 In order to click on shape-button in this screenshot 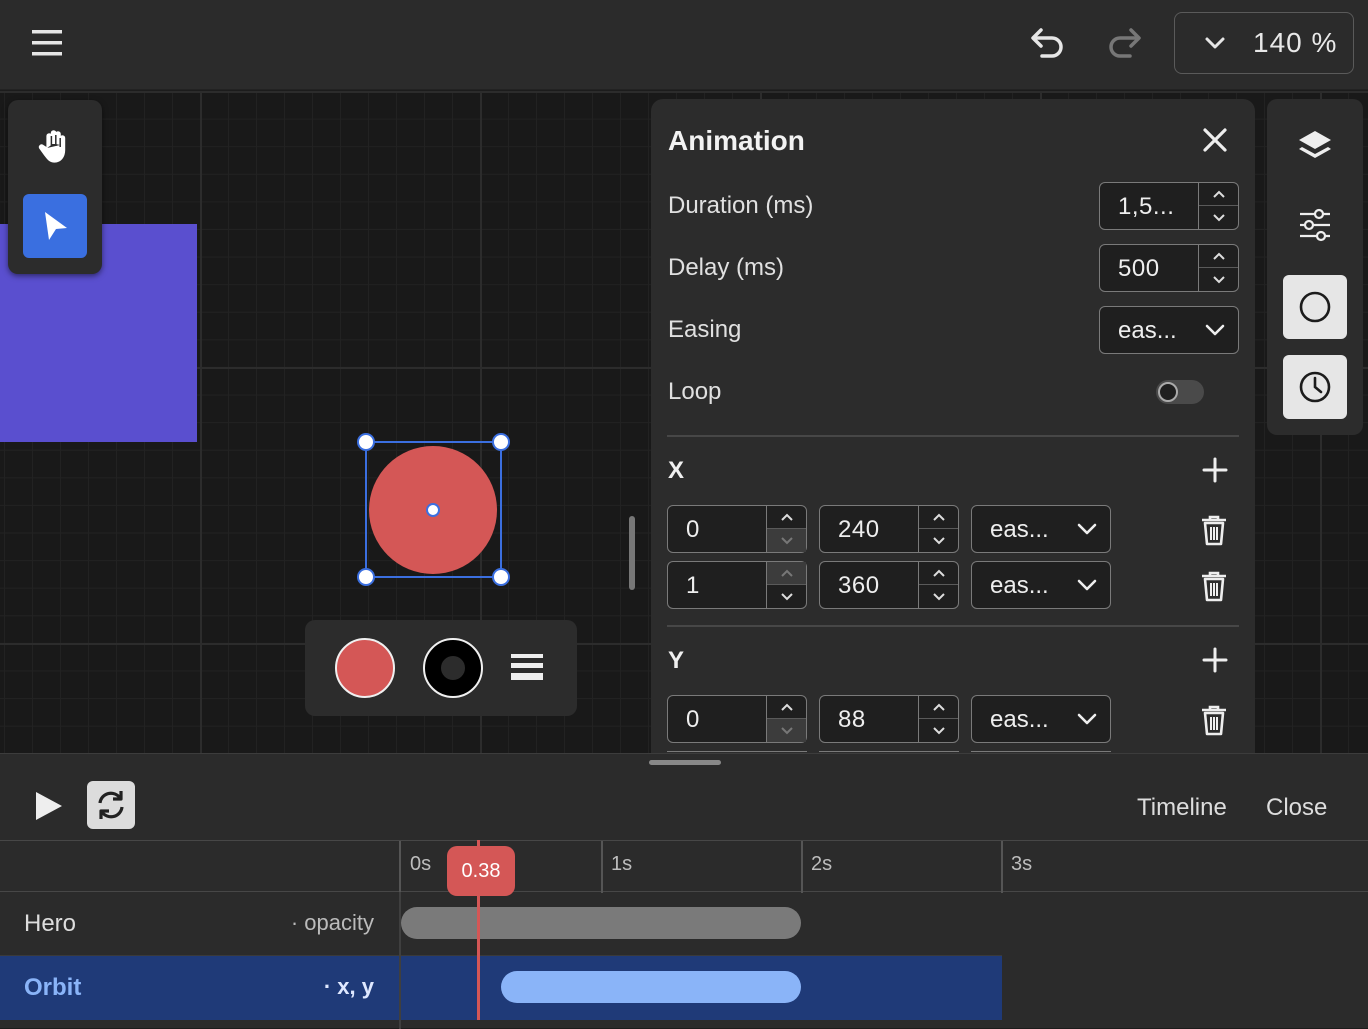, I will do `click(1315, 307)`.